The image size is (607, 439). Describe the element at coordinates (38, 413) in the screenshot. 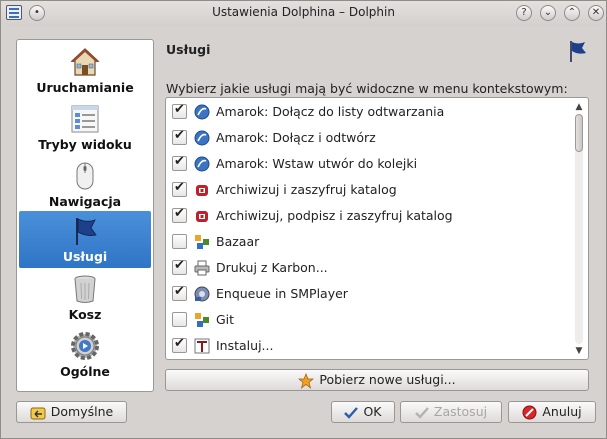

I see `restore-defaults-icon` at that location.